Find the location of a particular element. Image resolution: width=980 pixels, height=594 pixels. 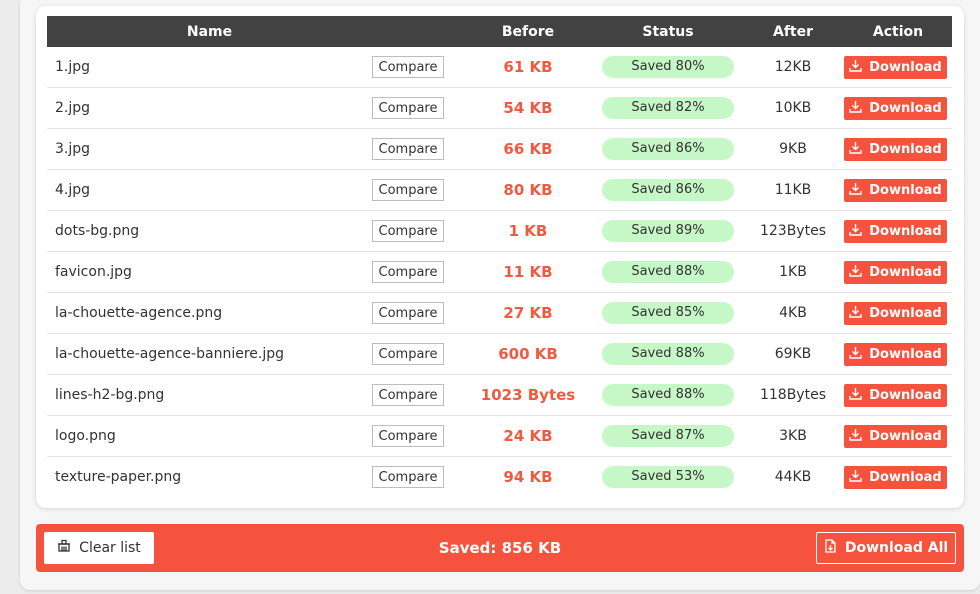

size-before: 11 KB is located at coordinates (528, 272).